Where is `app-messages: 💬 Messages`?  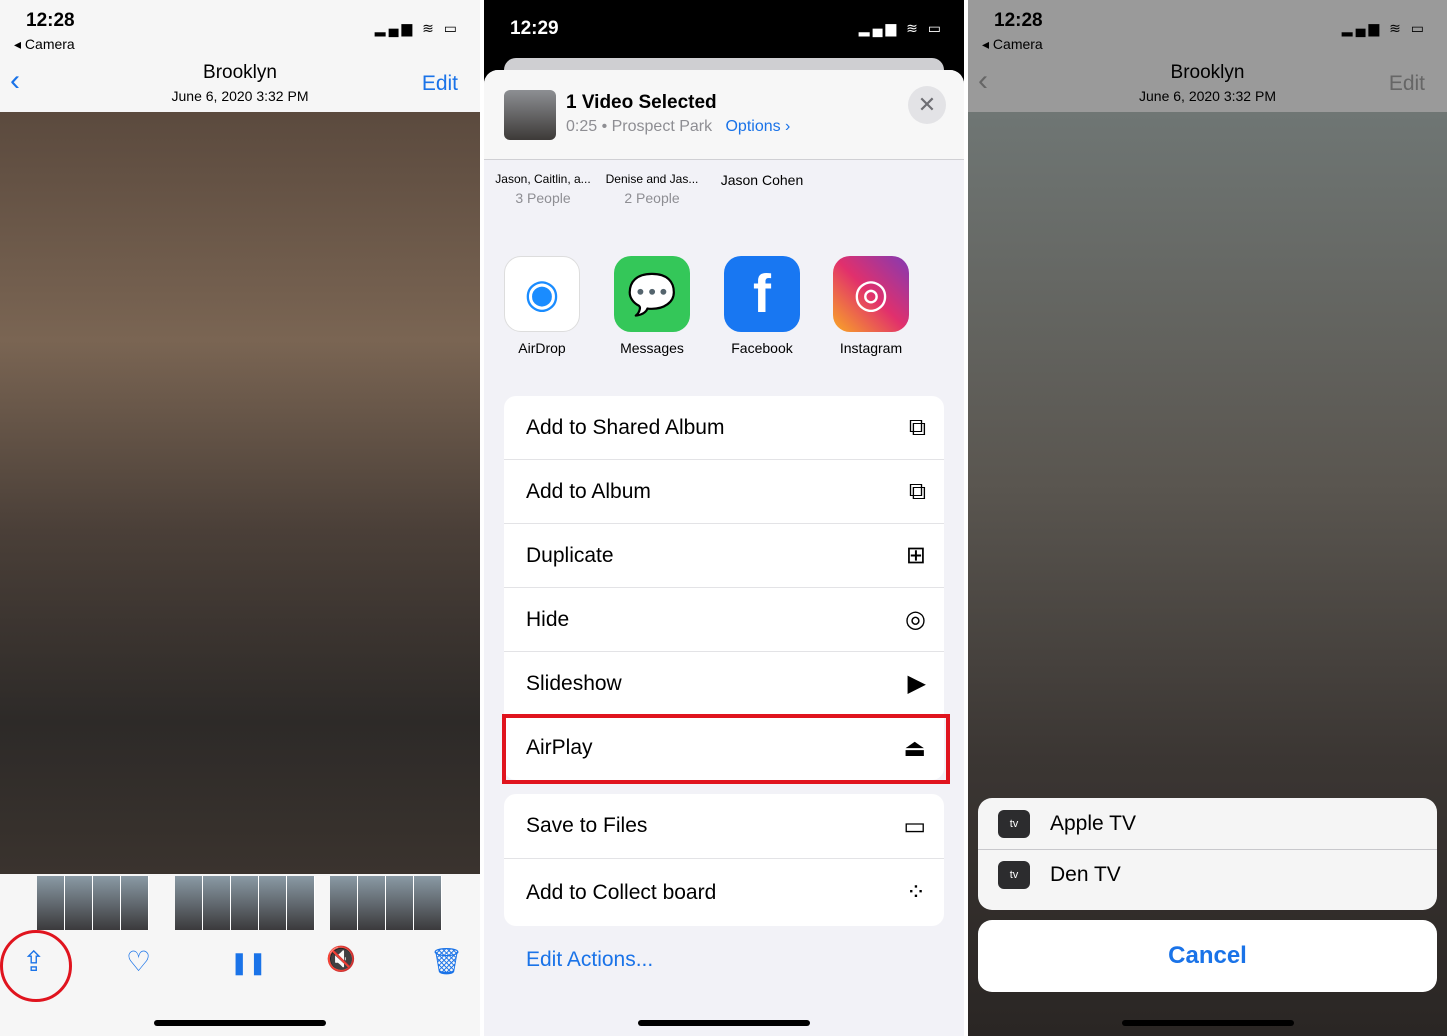
app-messages: 💬 Messages is located at coordinates (652, 306).